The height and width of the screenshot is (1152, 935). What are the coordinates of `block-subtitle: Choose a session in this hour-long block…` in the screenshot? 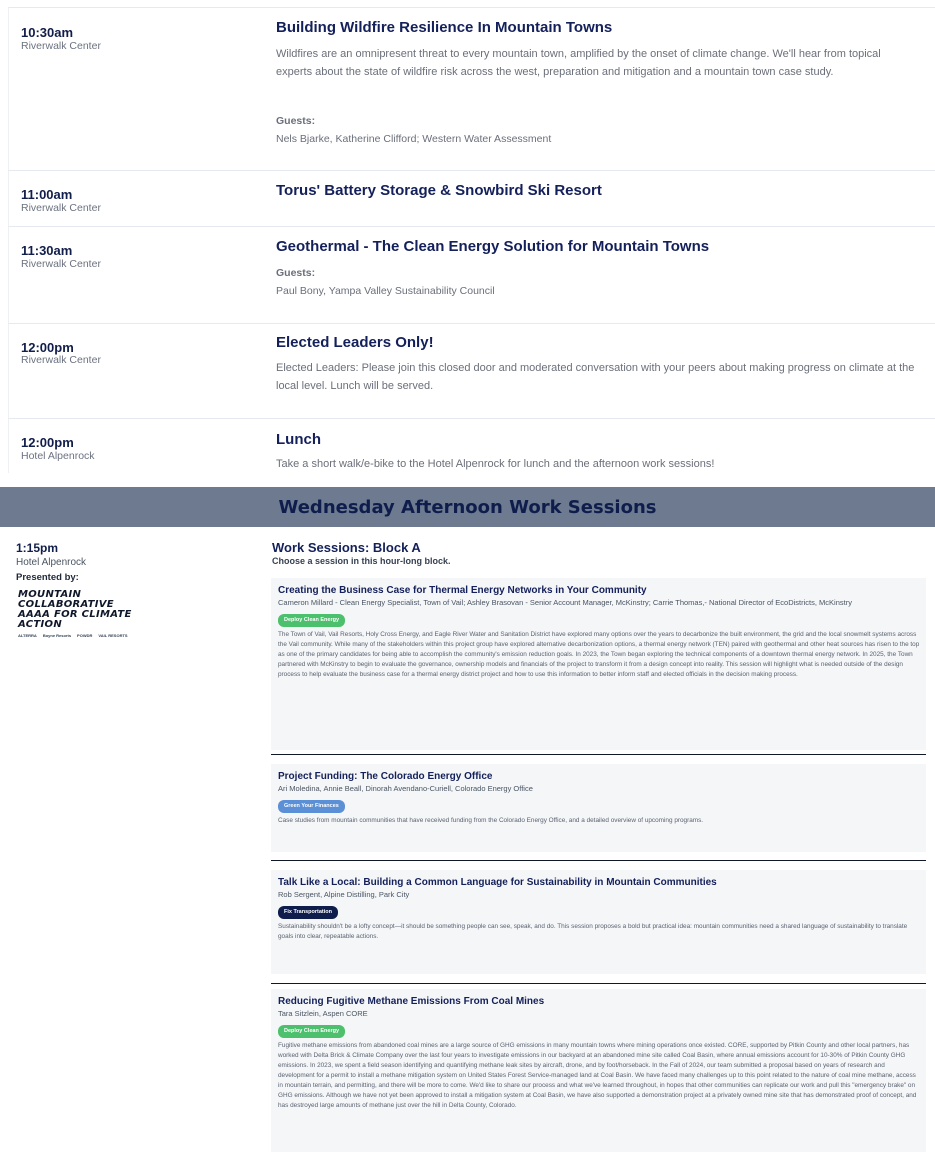 It's located at (361, 561).